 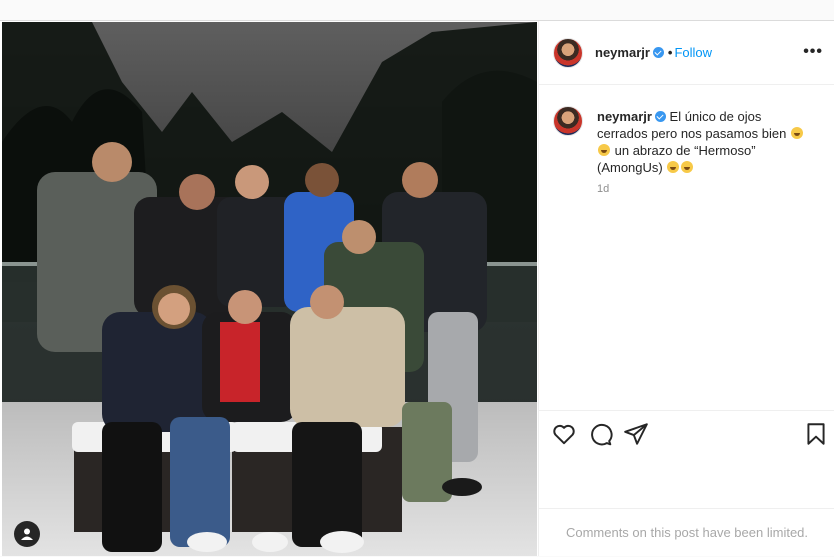 I want to click on post-header: neymarjr • Follow •••, so click(x=686, y=53).